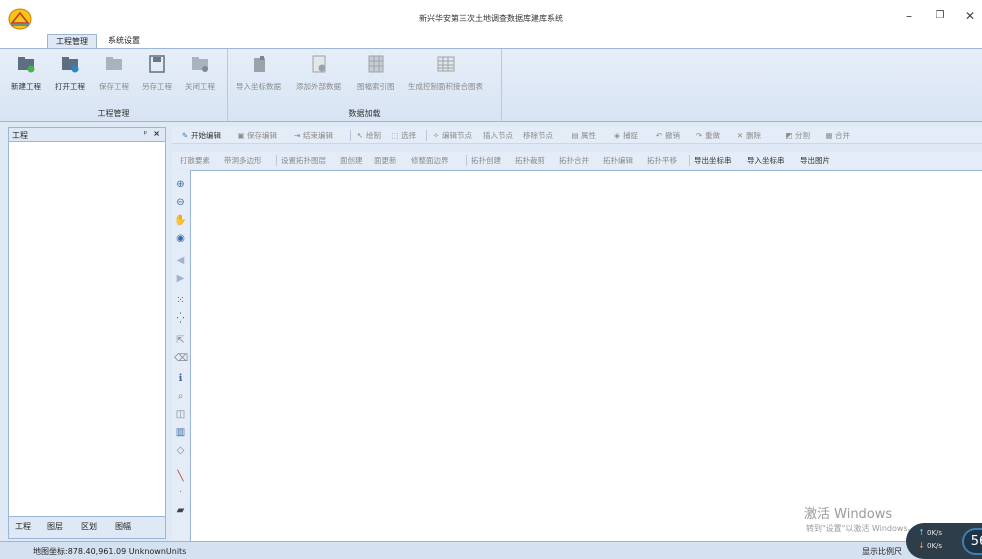 The width and height of the screenshot is (982, 559). I want to click on add-external-data-label: 添加外部数据, so click(318, 86).